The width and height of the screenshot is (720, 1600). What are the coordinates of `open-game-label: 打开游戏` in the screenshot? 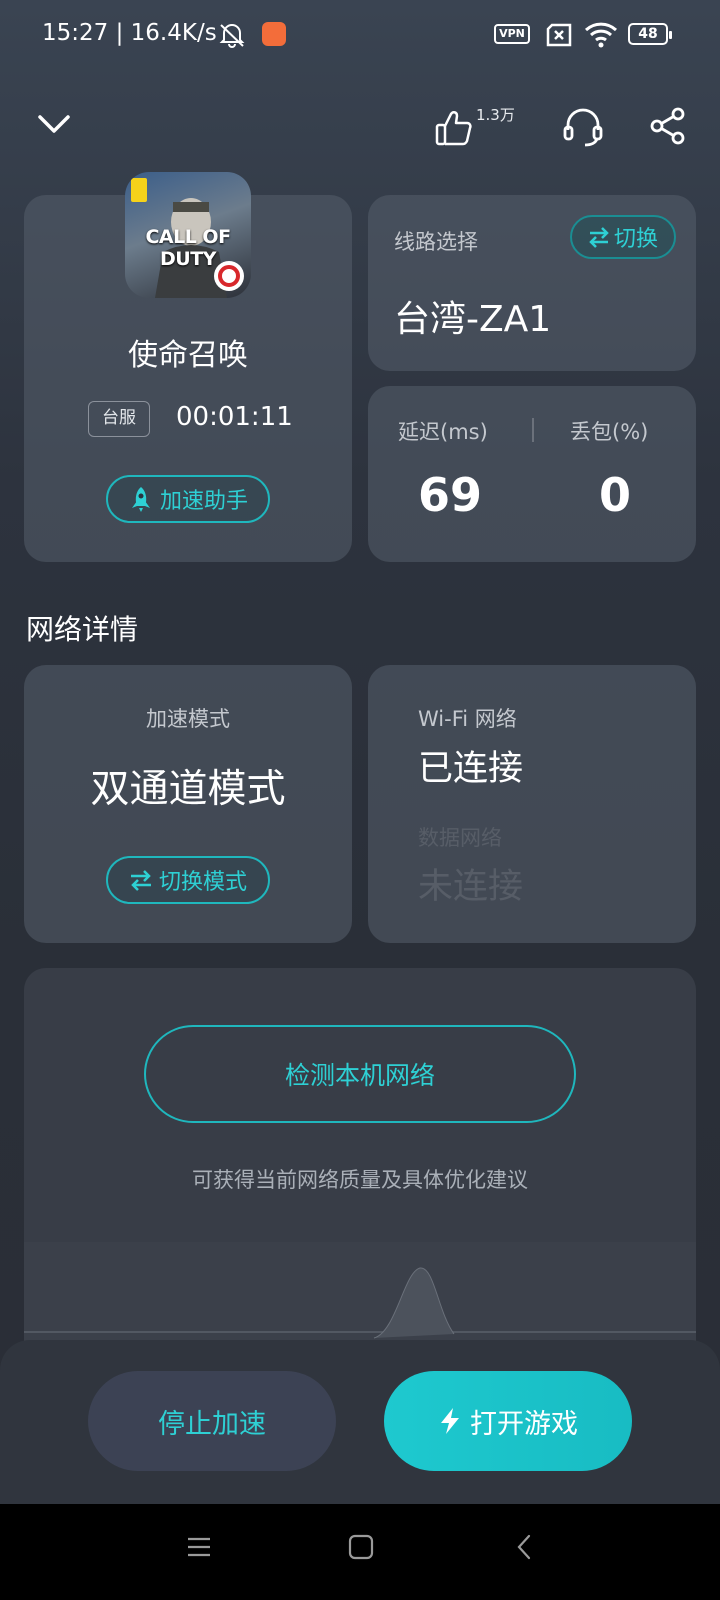 It's located at (524, 1424).